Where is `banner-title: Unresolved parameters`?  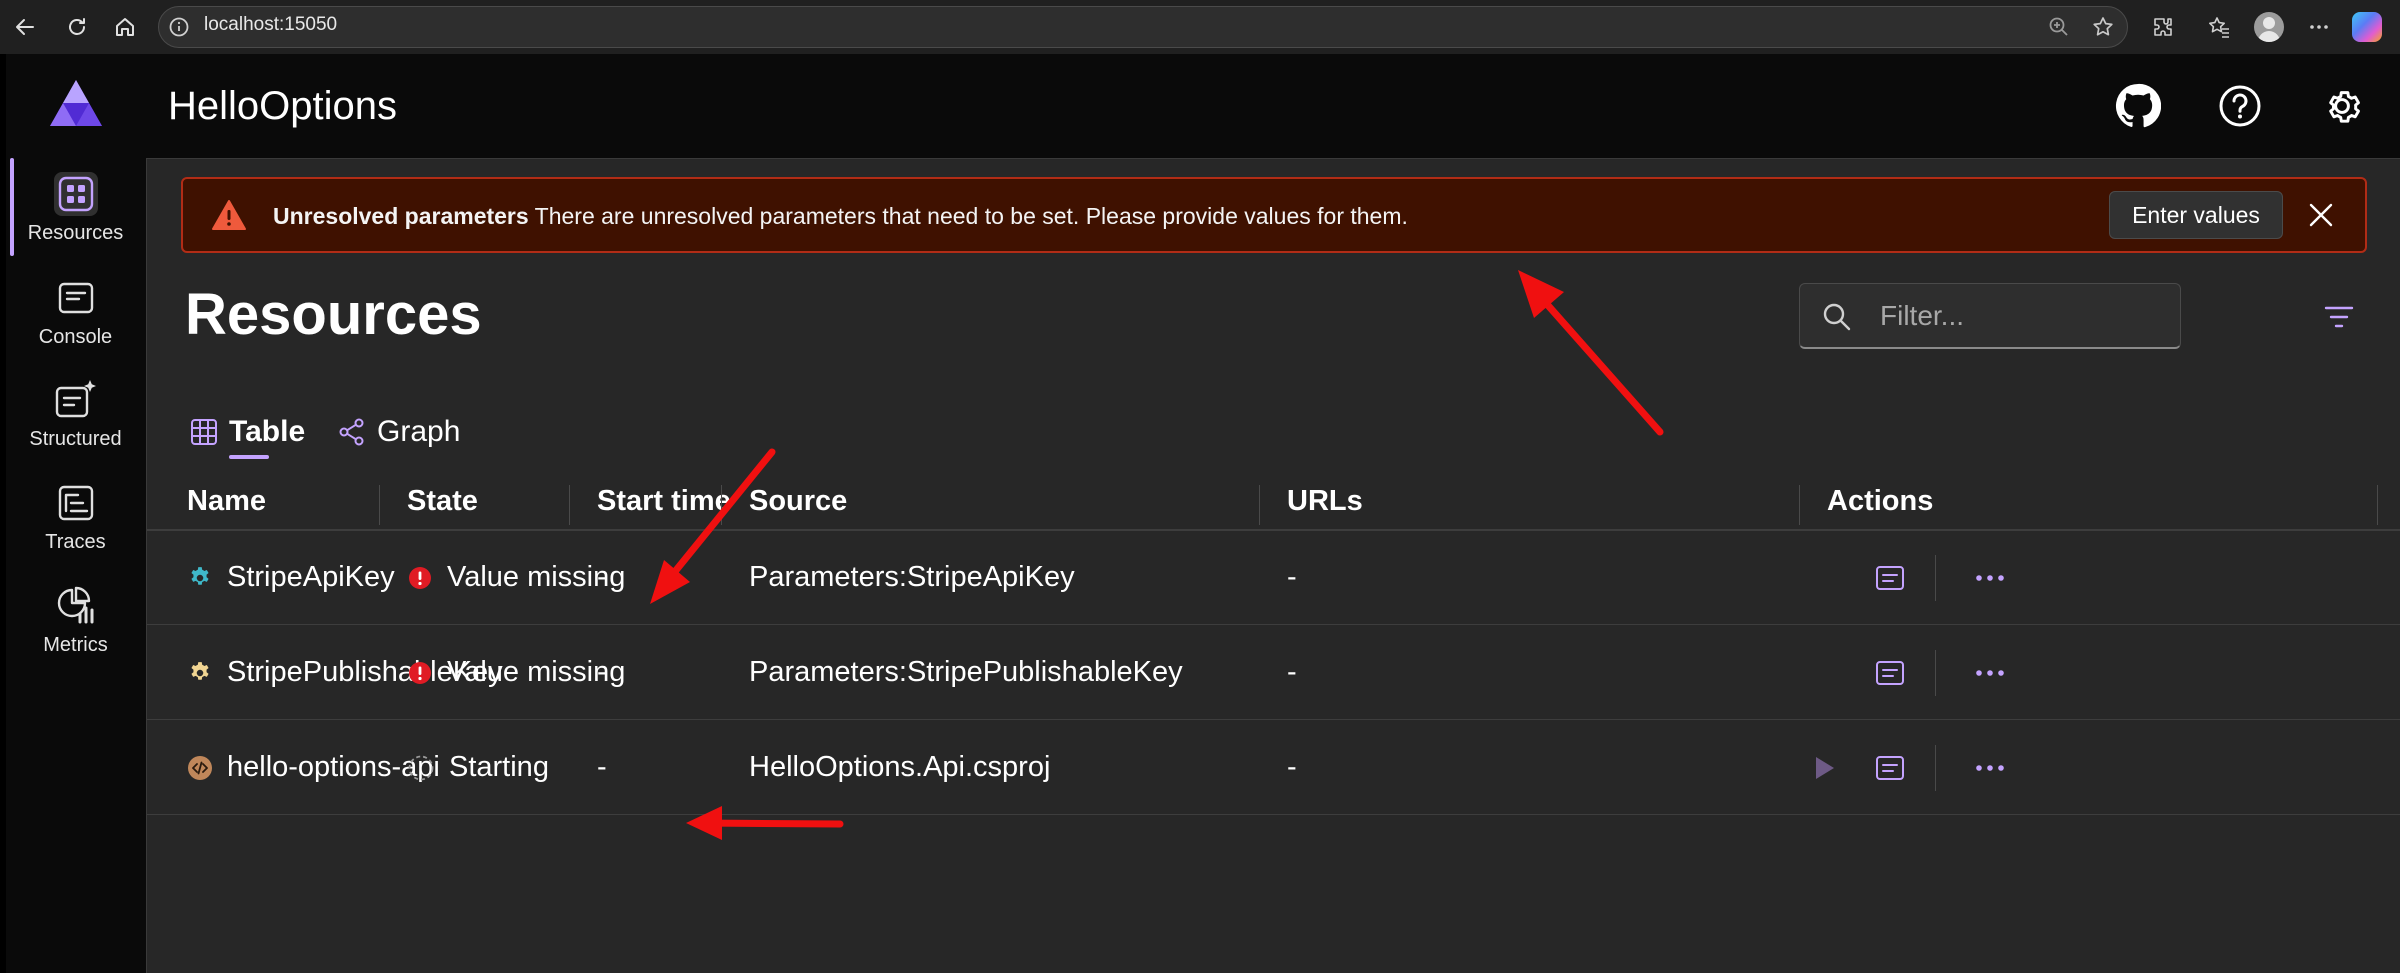
banner-title: Unresolved parameters is located at coordinates (401, 216).